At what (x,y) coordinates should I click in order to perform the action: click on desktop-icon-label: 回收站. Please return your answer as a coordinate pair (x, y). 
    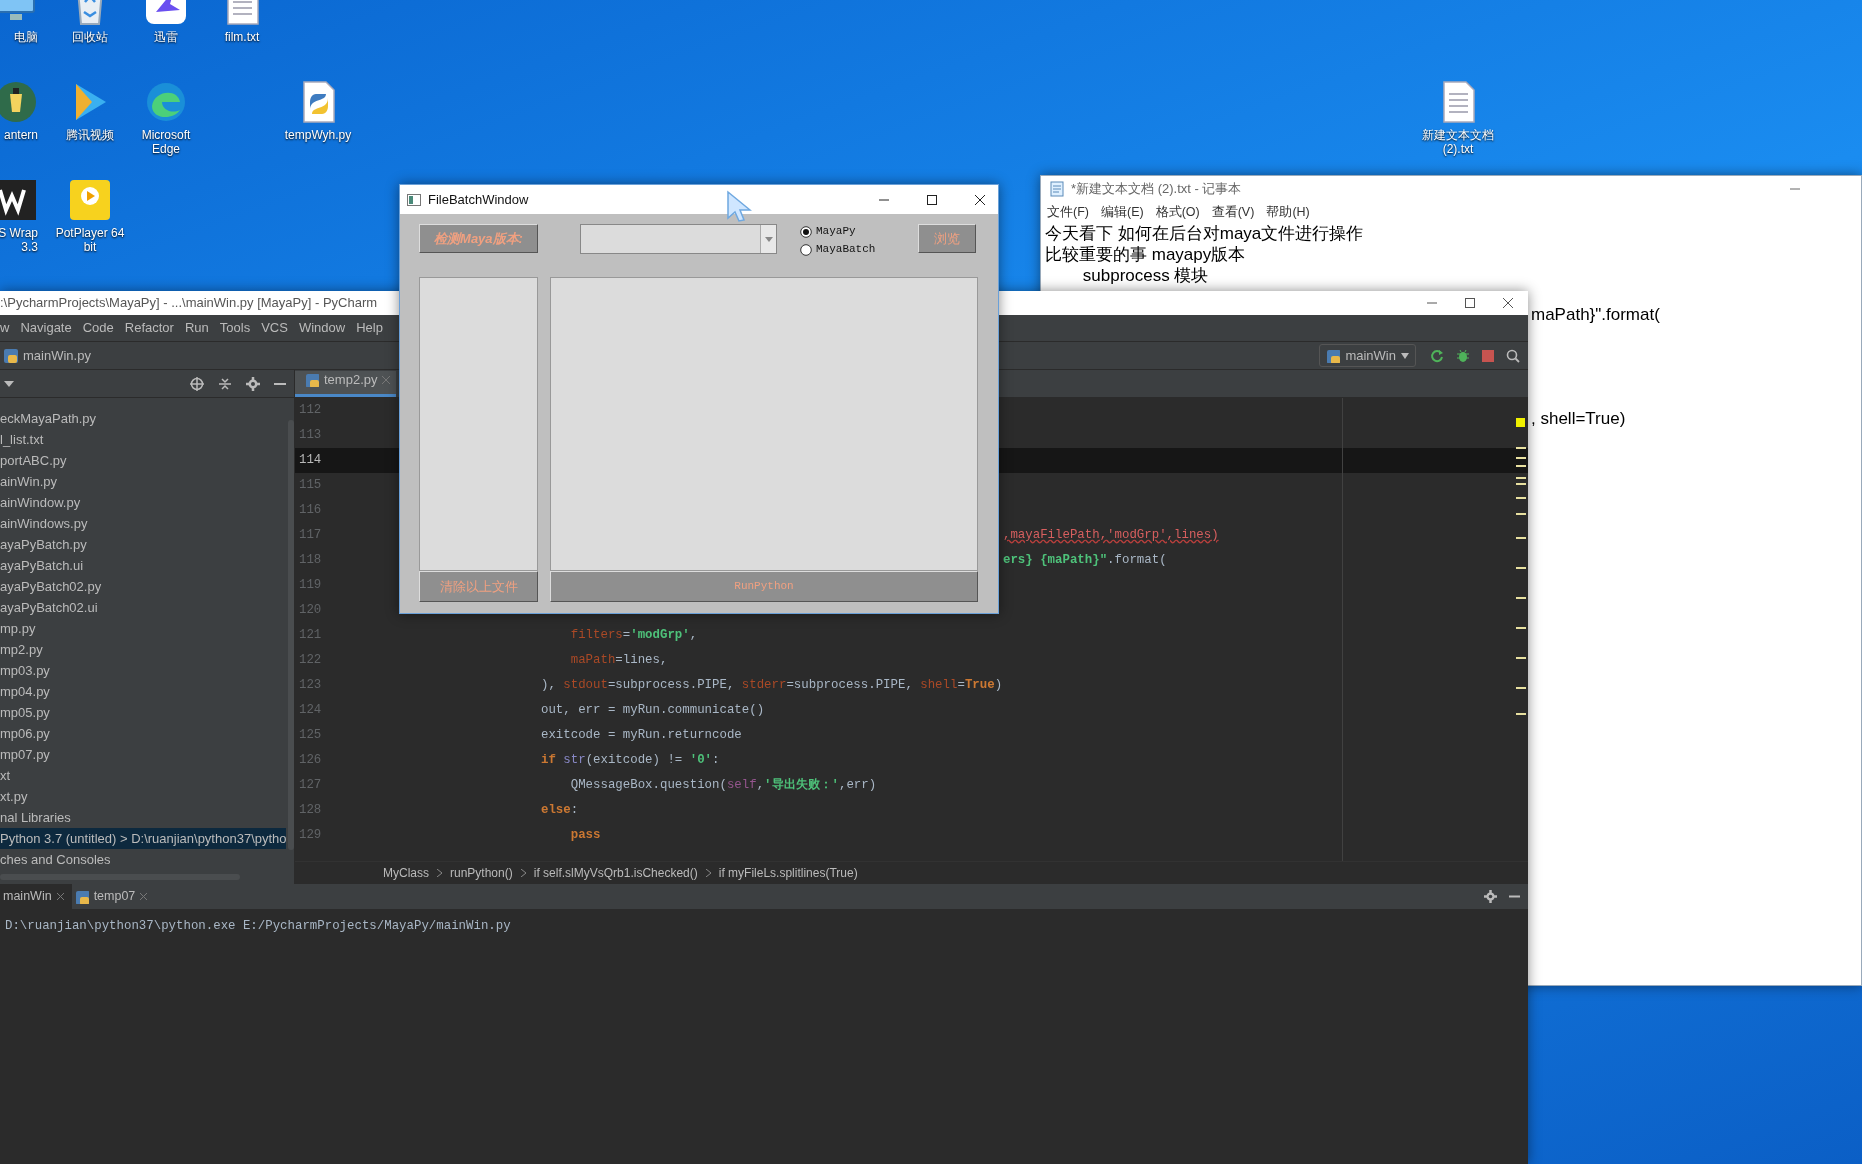
    Looking at the image, I should click on (90, 37).